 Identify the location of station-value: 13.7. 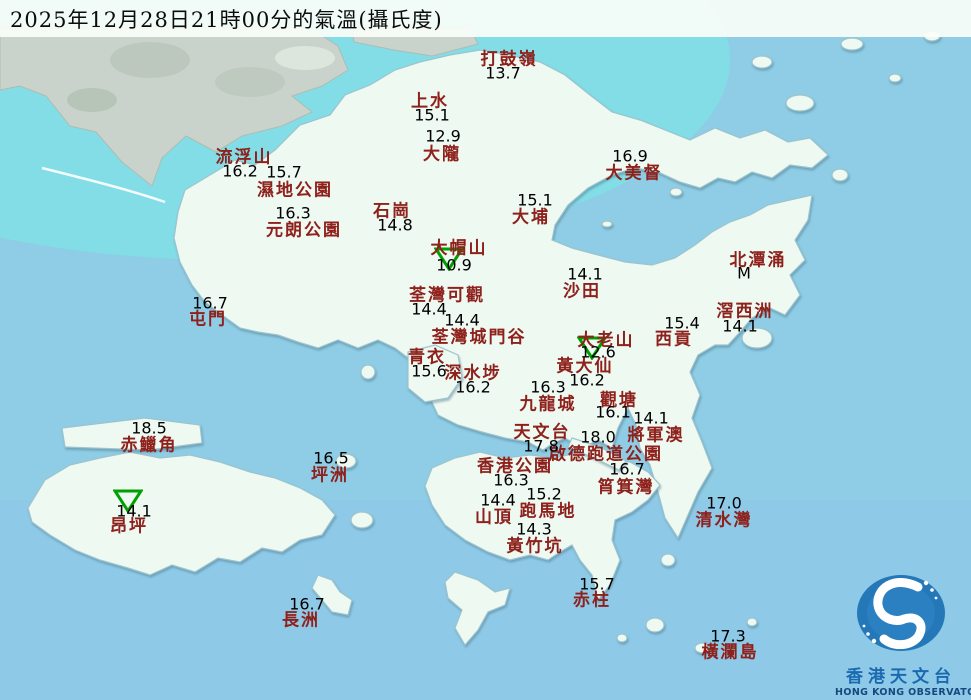
(503, 73).